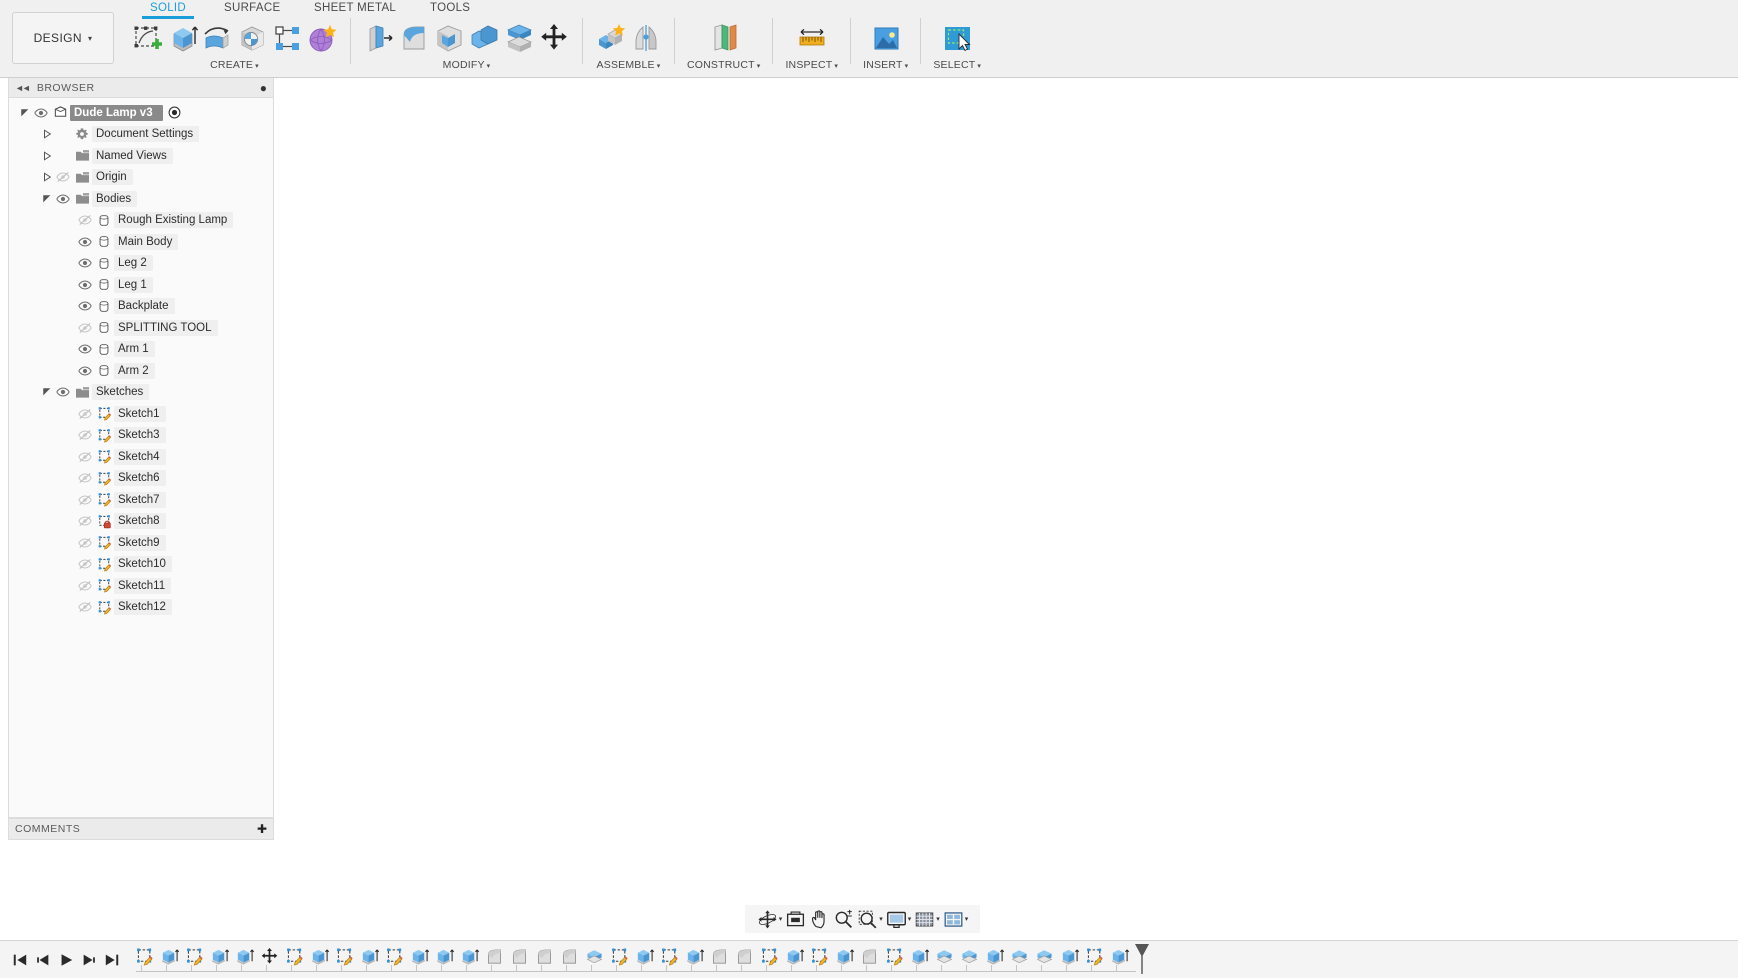  What do you see at coordinates (141, 393) in the screenshot?
I see `browser-node-sketches: Sketches` at bounding box center [141, 393].